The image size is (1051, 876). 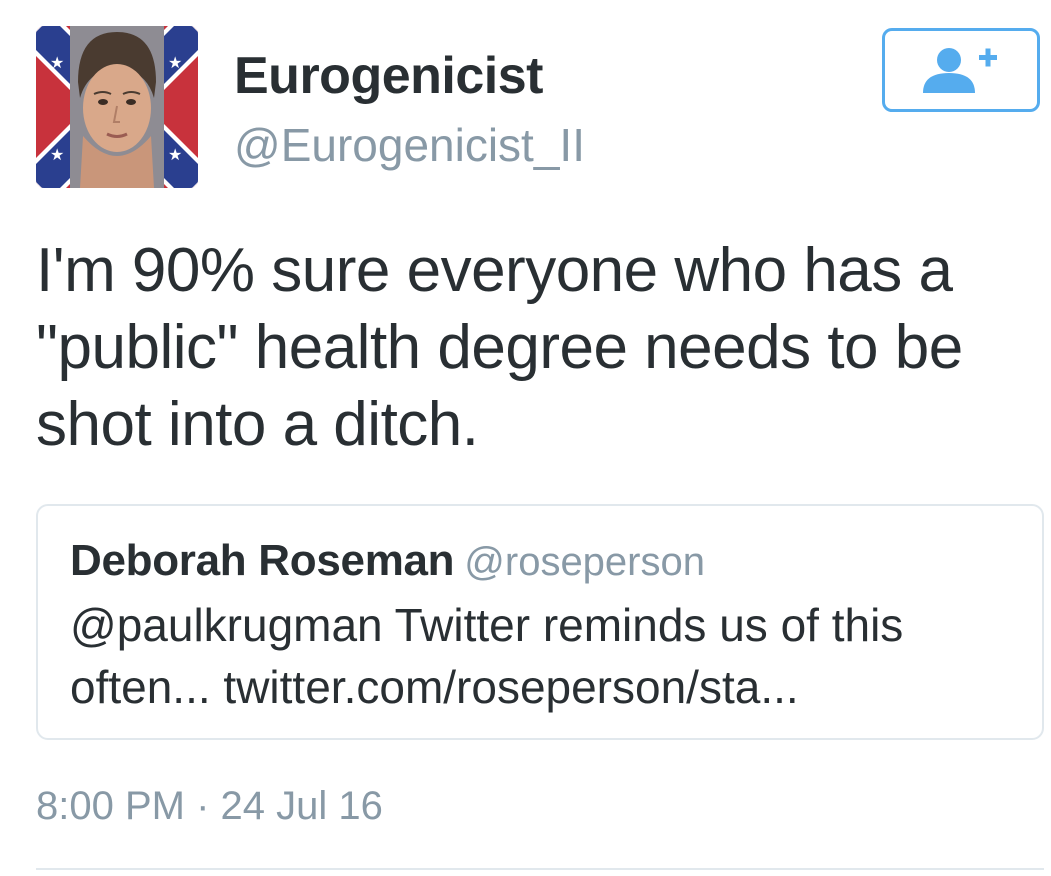 What do you see at coordinates (409, 145) in the screenshot?
I see `author-handle: @Eurogenicist_II` at bounding box center [409, 145].